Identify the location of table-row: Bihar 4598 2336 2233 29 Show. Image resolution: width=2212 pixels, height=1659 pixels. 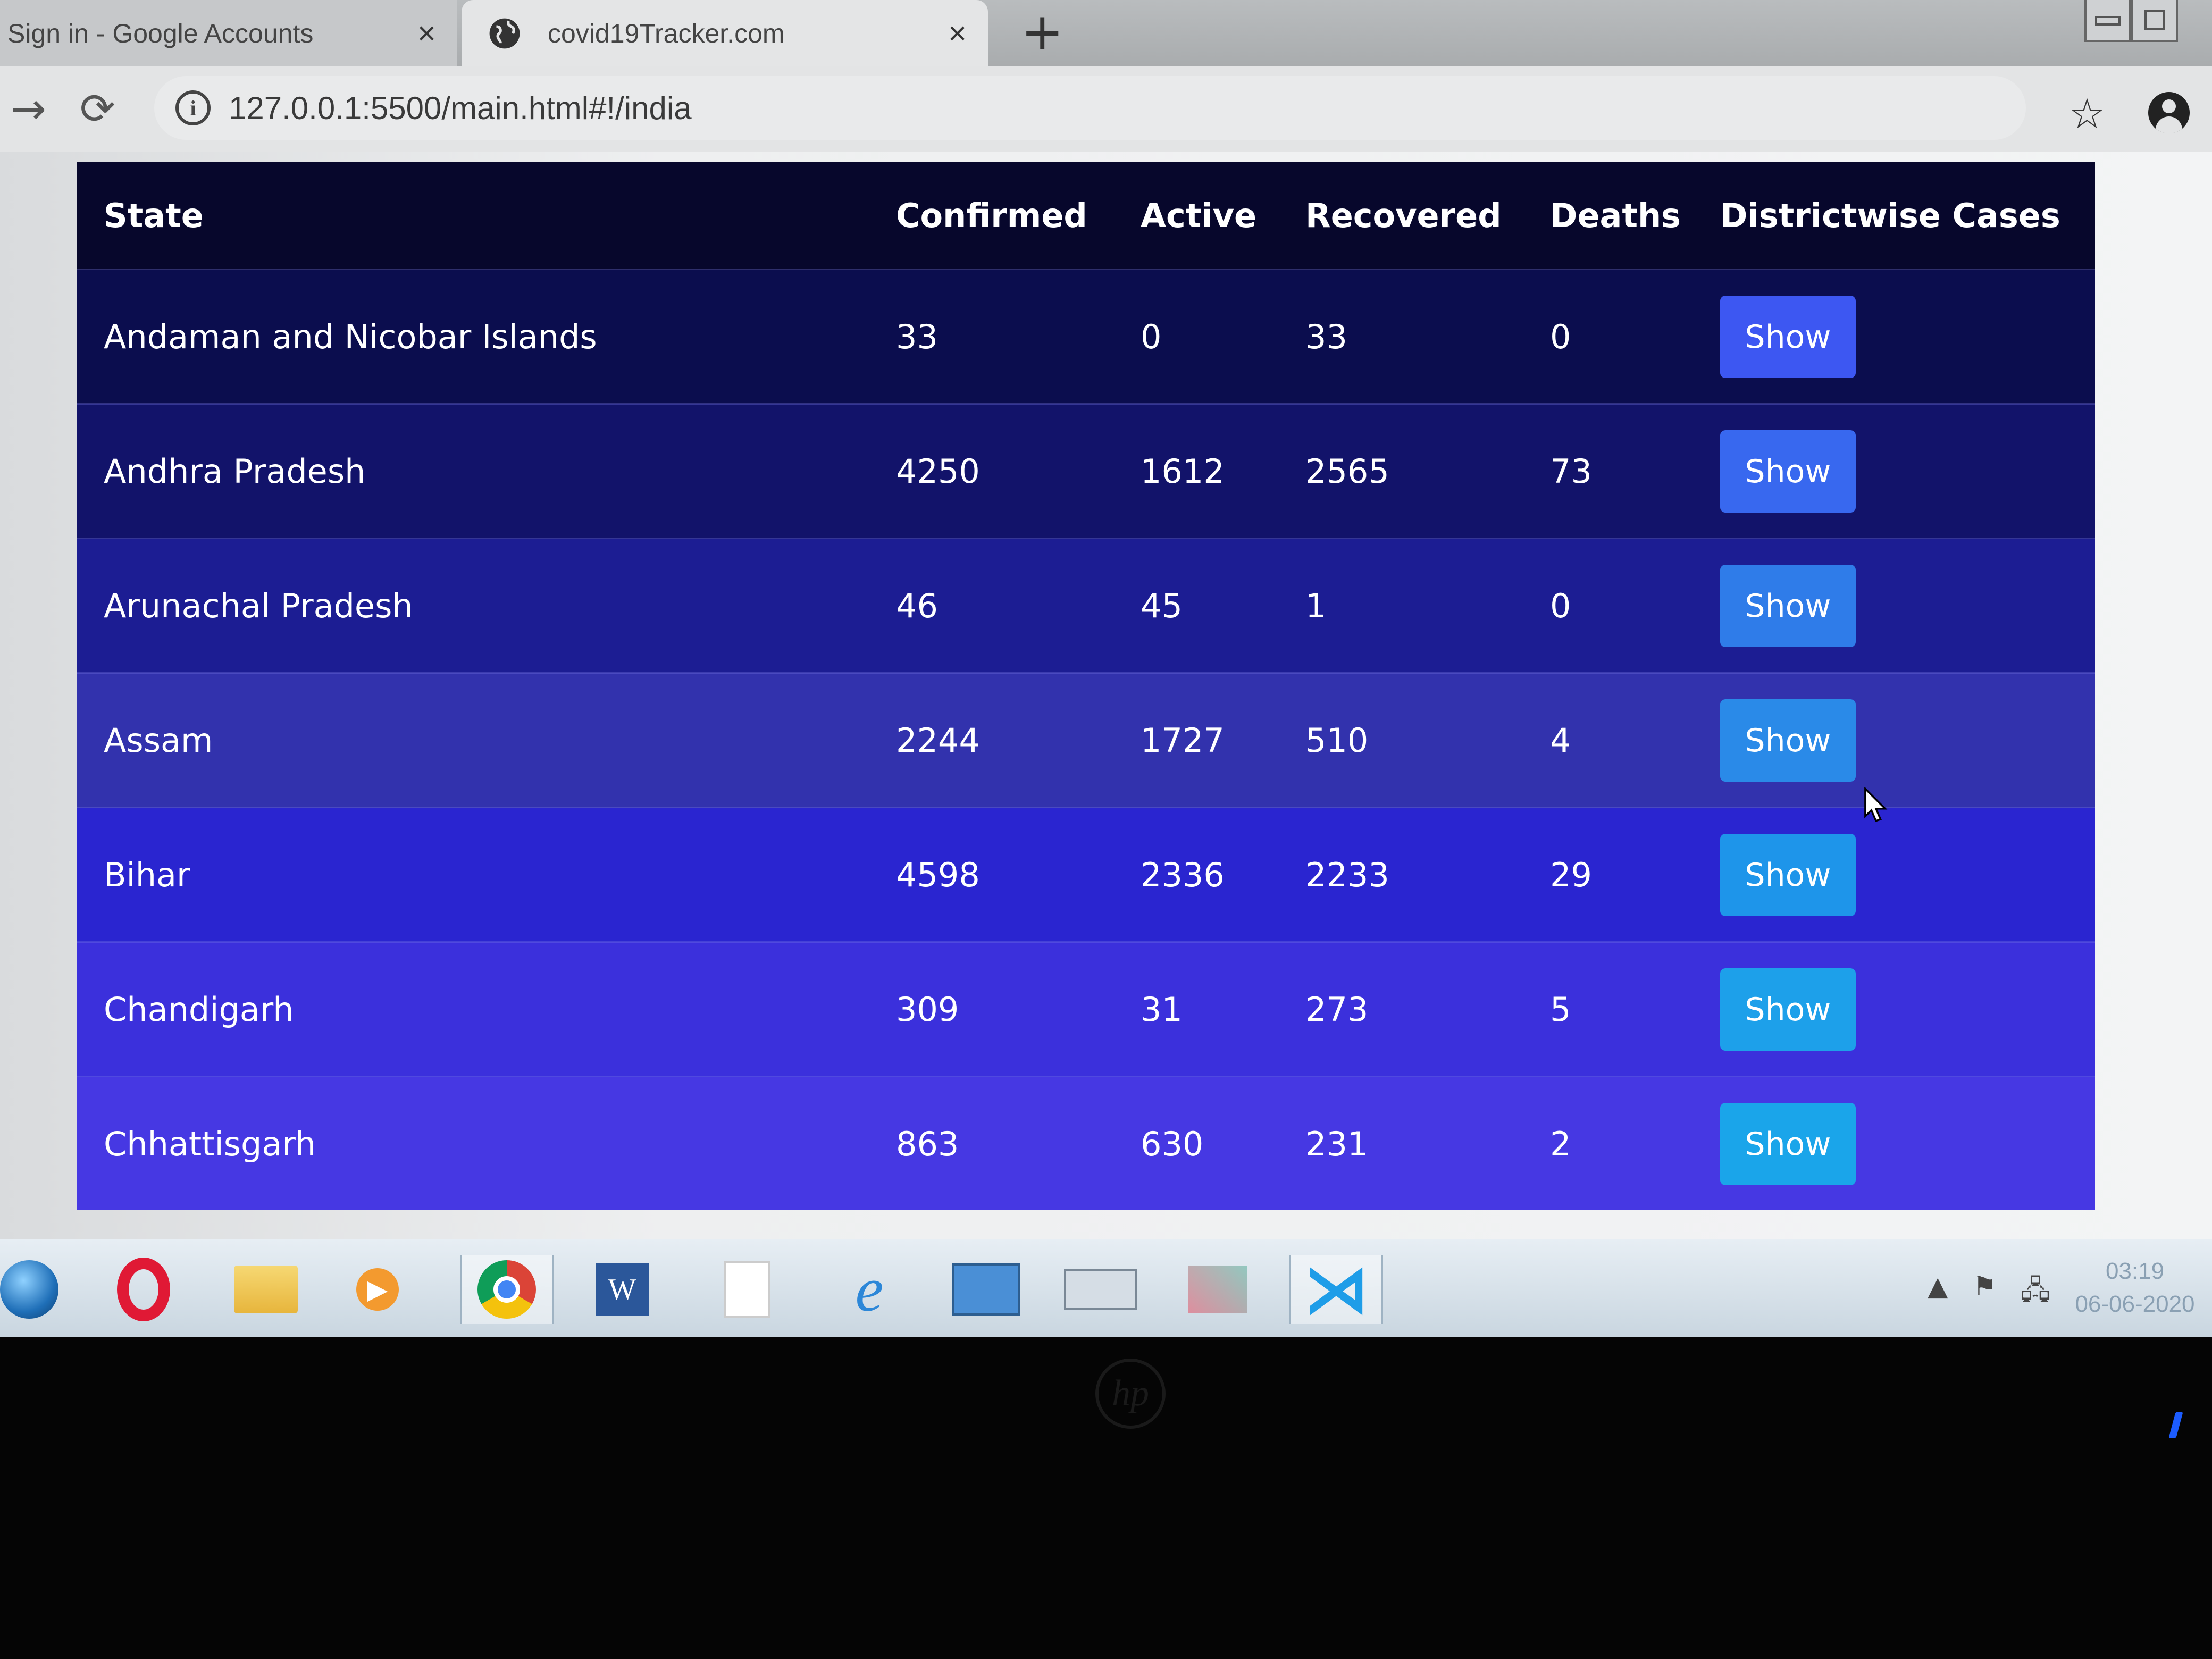
(1086, 874).